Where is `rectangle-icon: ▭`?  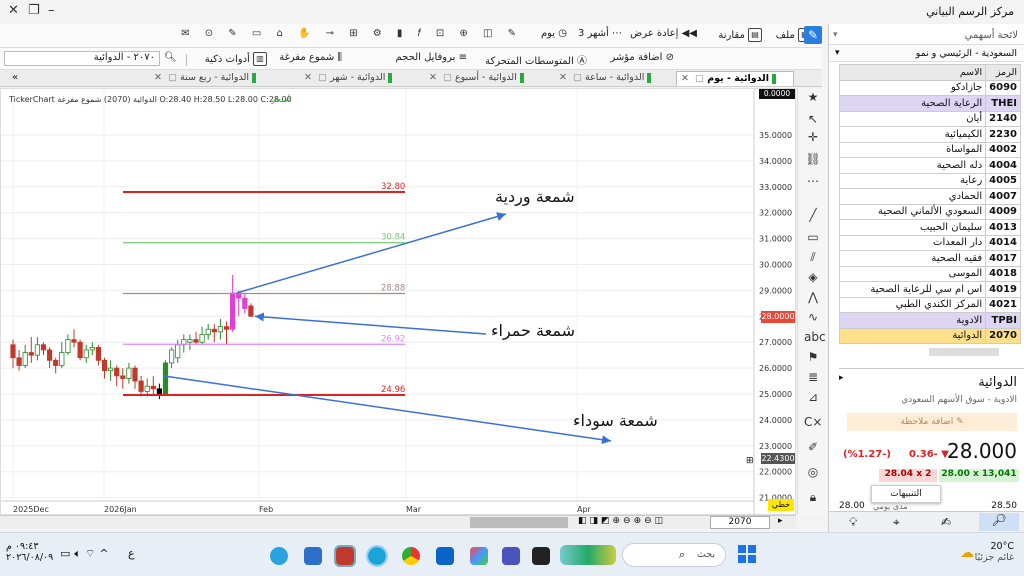 rectangle-icon: ▭ is located at coordinates (813, 237).